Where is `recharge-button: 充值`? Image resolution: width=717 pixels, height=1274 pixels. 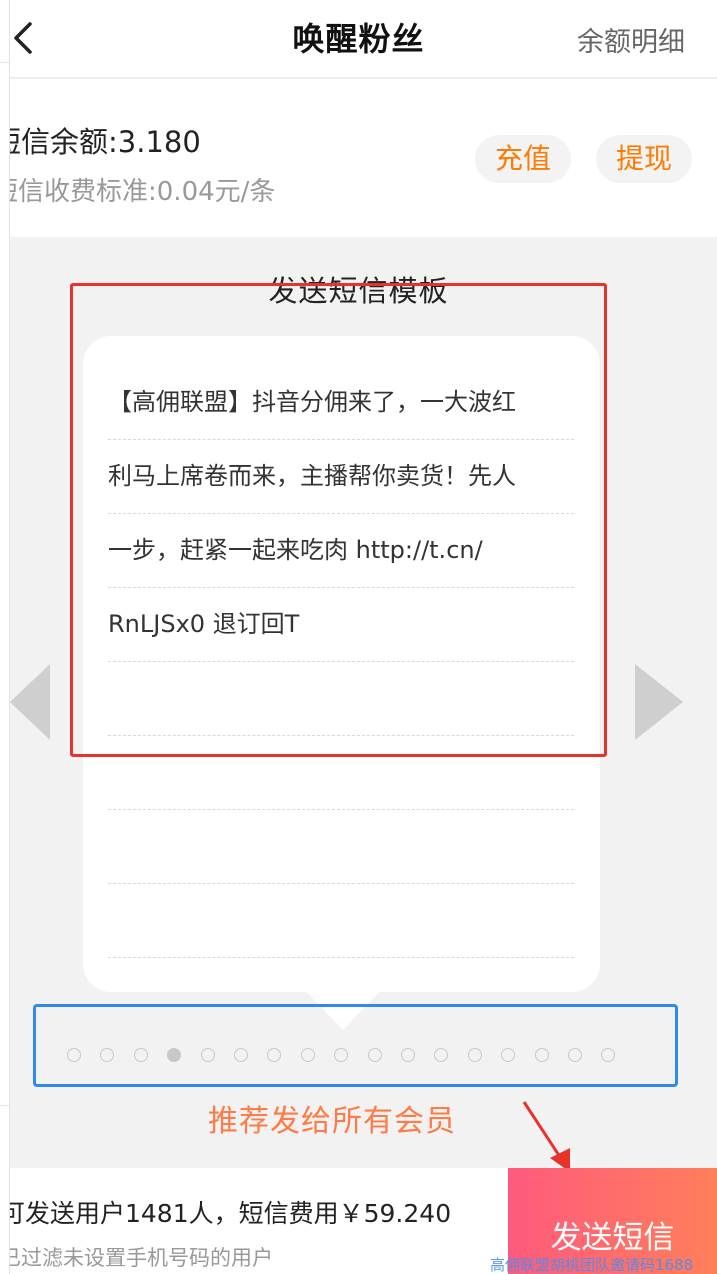 recharge-button: 充值 is located at coordinates (523, 159).